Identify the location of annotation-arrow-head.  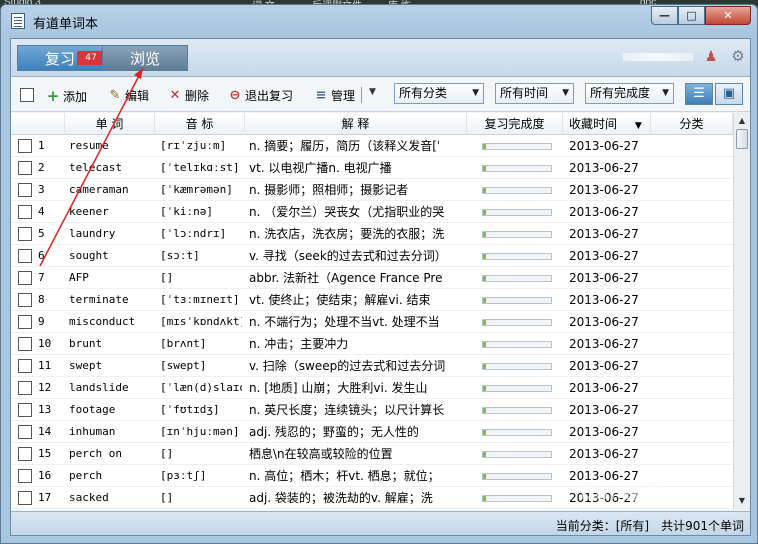
(138, 73).